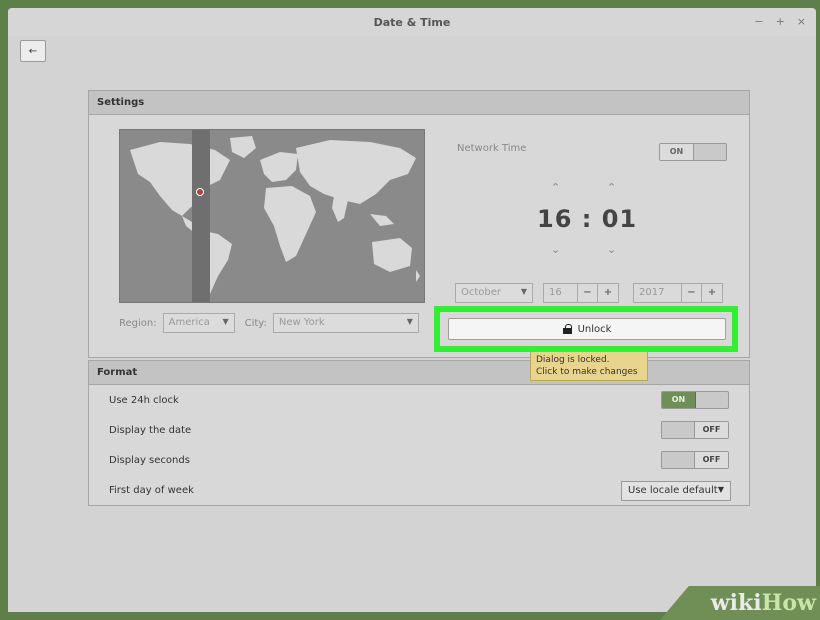 This screenshot has width=820, height=620. I want to click on lock-icon, so click(567, 329).